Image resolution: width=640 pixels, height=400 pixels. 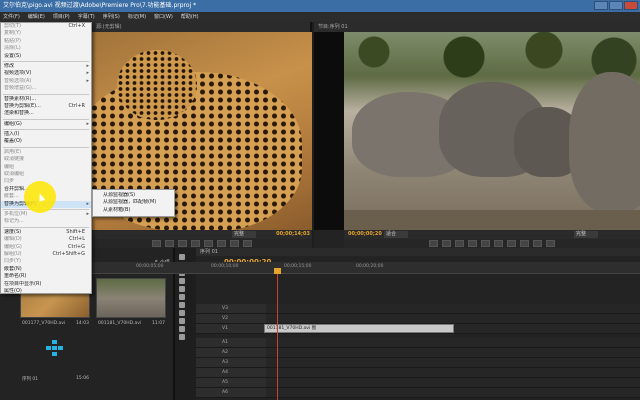 What do you see at coordinates (231, 318) in the screenshot?
I see `track-header: V2` at bounding box center [231, 318].